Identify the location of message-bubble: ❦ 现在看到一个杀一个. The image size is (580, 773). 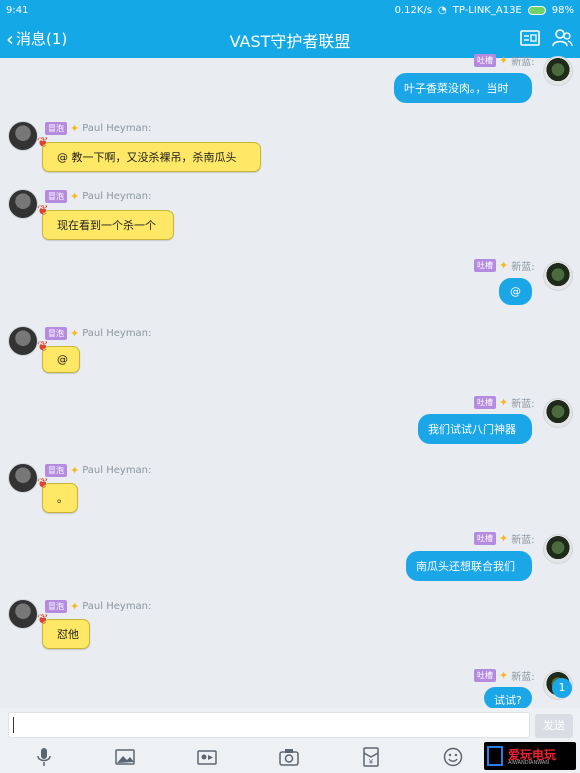
(105, 221).